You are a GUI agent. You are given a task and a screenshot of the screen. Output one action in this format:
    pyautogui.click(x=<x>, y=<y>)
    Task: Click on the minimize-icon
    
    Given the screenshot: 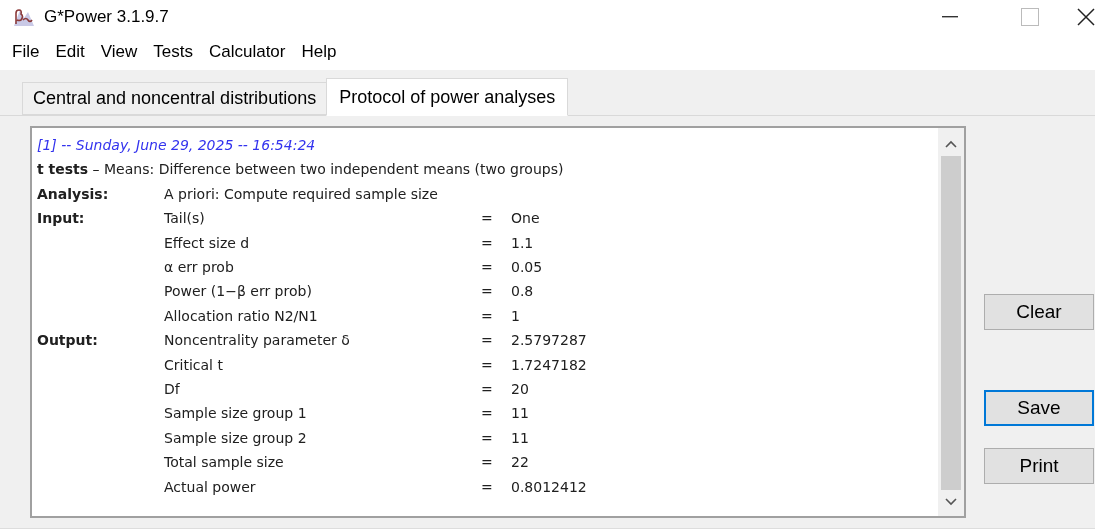 What is the action you would take?
    pyautogui.click(x=950, y=17)
    